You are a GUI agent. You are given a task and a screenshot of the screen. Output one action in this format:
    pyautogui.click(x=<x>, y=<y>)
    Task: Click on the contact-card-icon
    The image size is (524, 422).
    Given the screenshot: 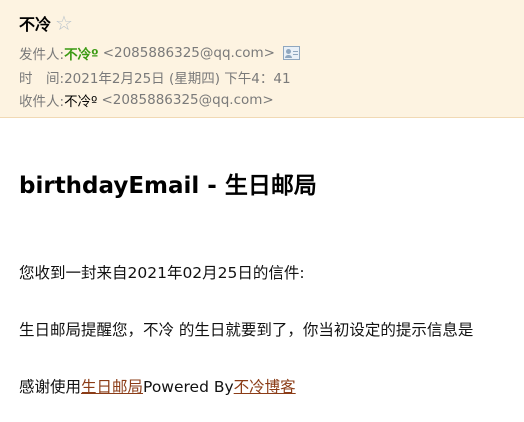 What is the action you would take?
    pyautogui.click(x=291, y=53)
    